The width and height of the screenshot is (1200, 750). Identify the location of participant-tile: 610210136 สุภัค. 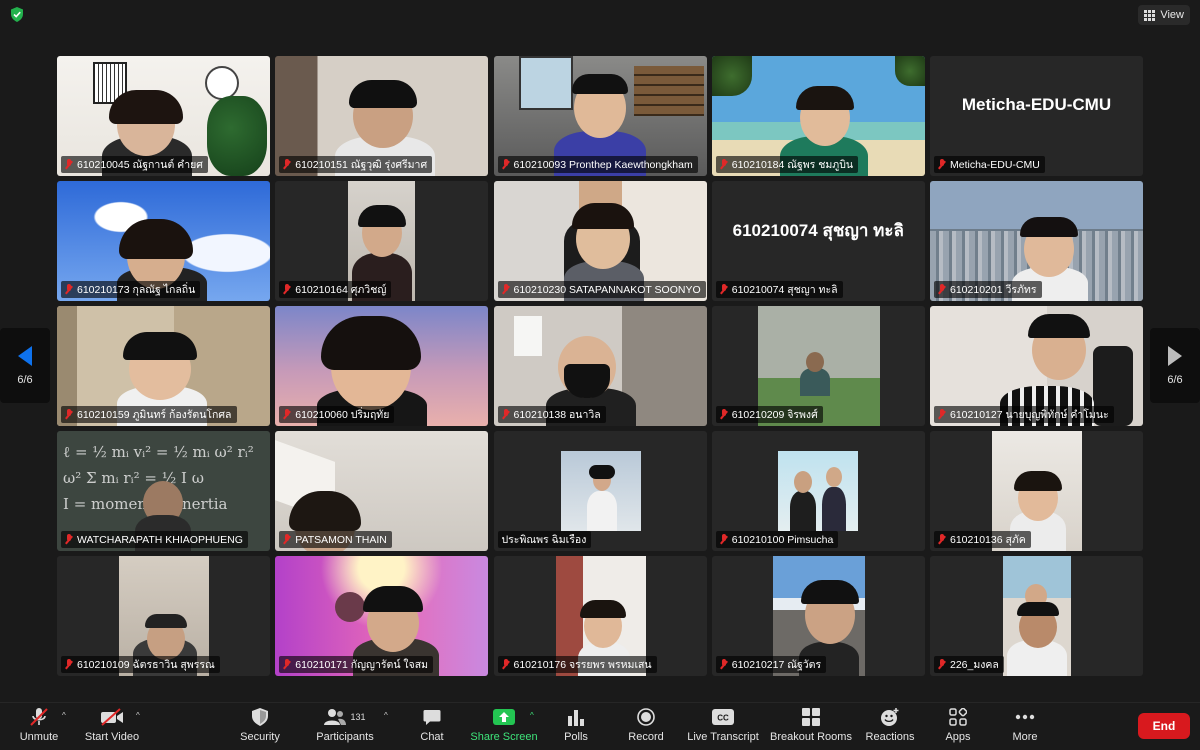
(1036, 491).